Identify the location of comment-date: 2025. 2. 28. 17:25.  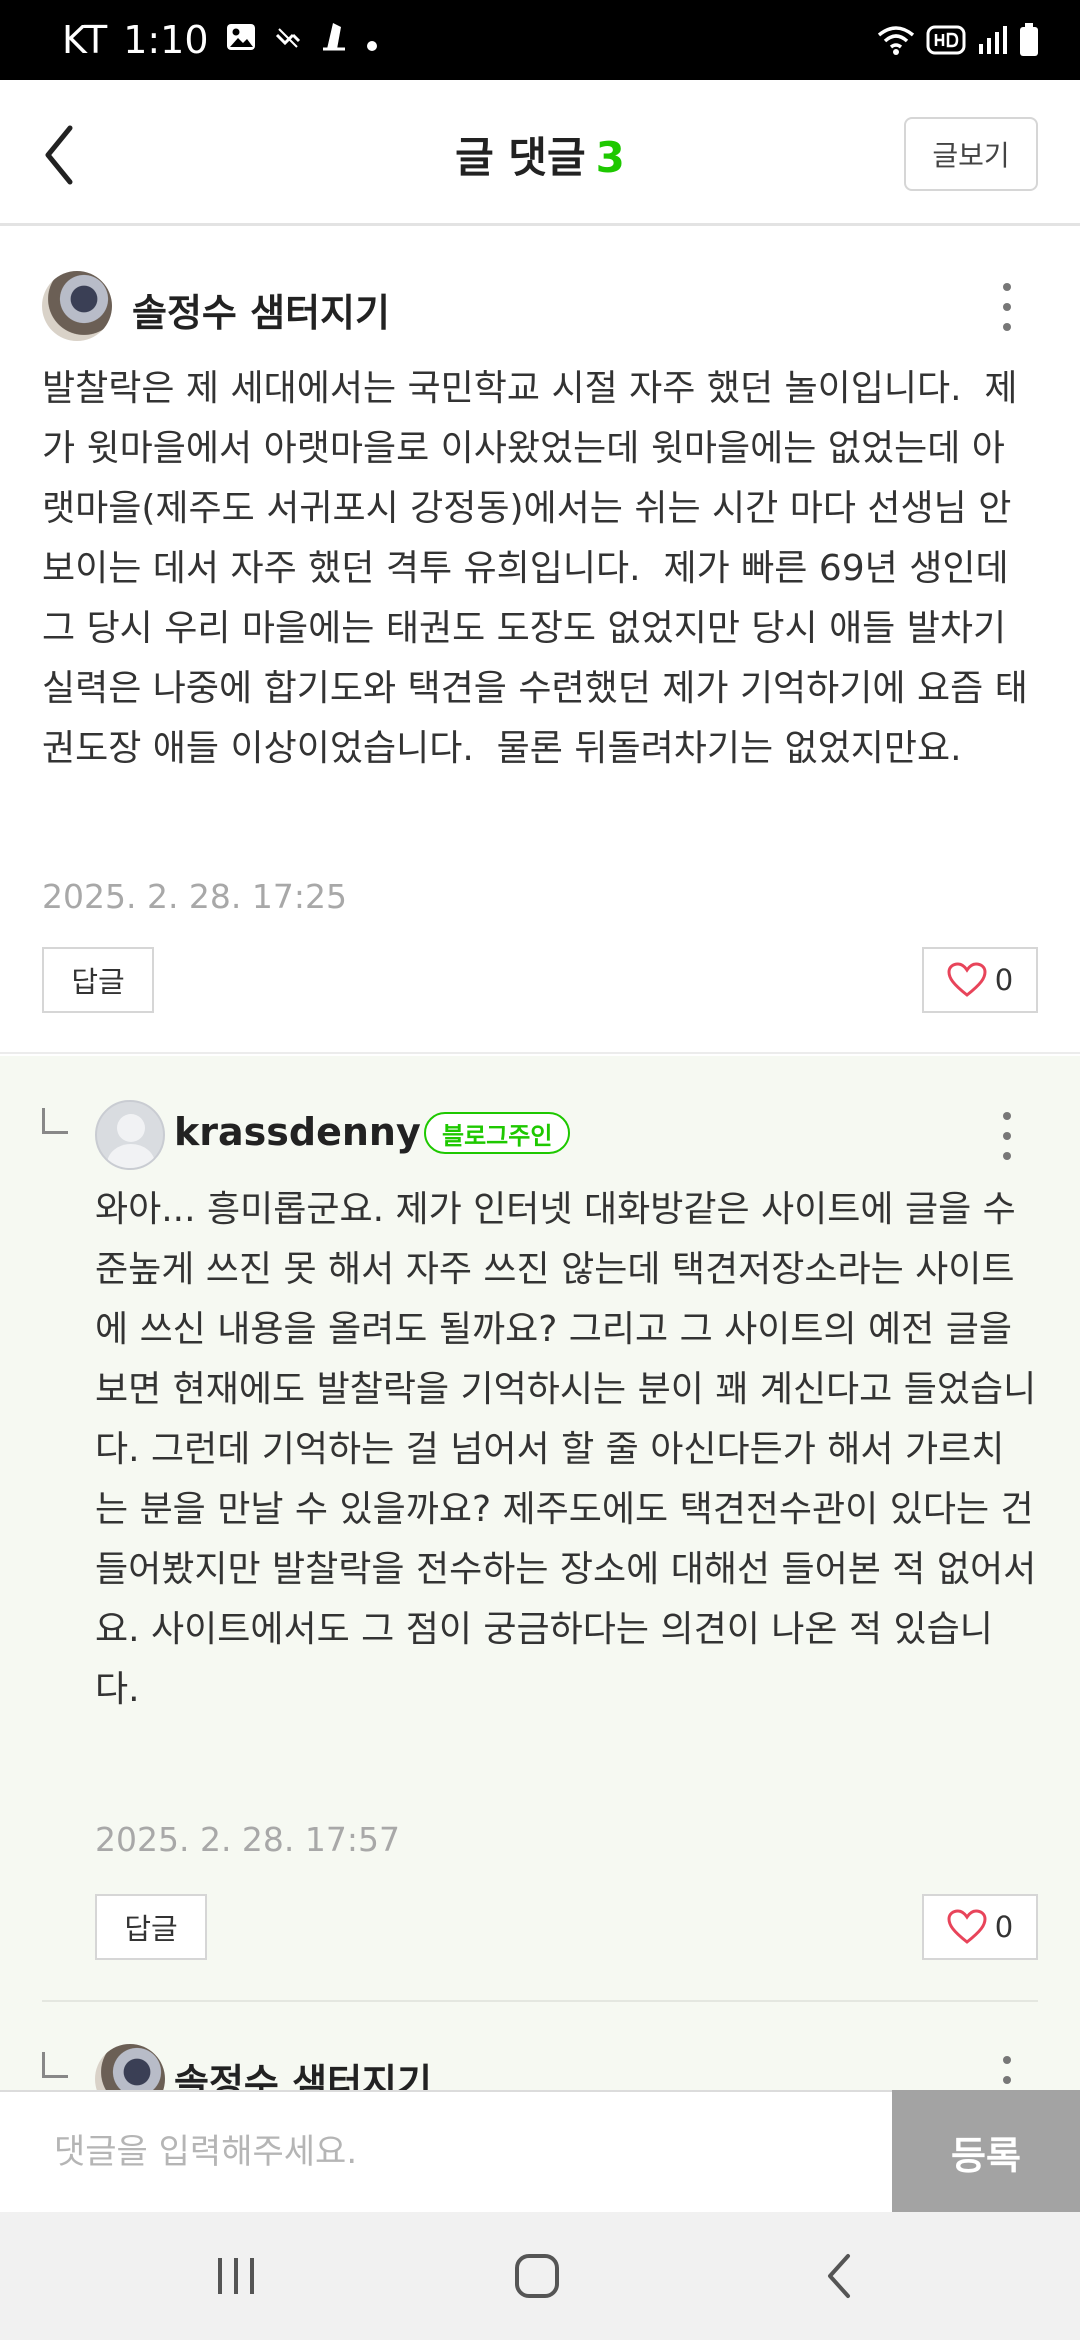
(195, 896).